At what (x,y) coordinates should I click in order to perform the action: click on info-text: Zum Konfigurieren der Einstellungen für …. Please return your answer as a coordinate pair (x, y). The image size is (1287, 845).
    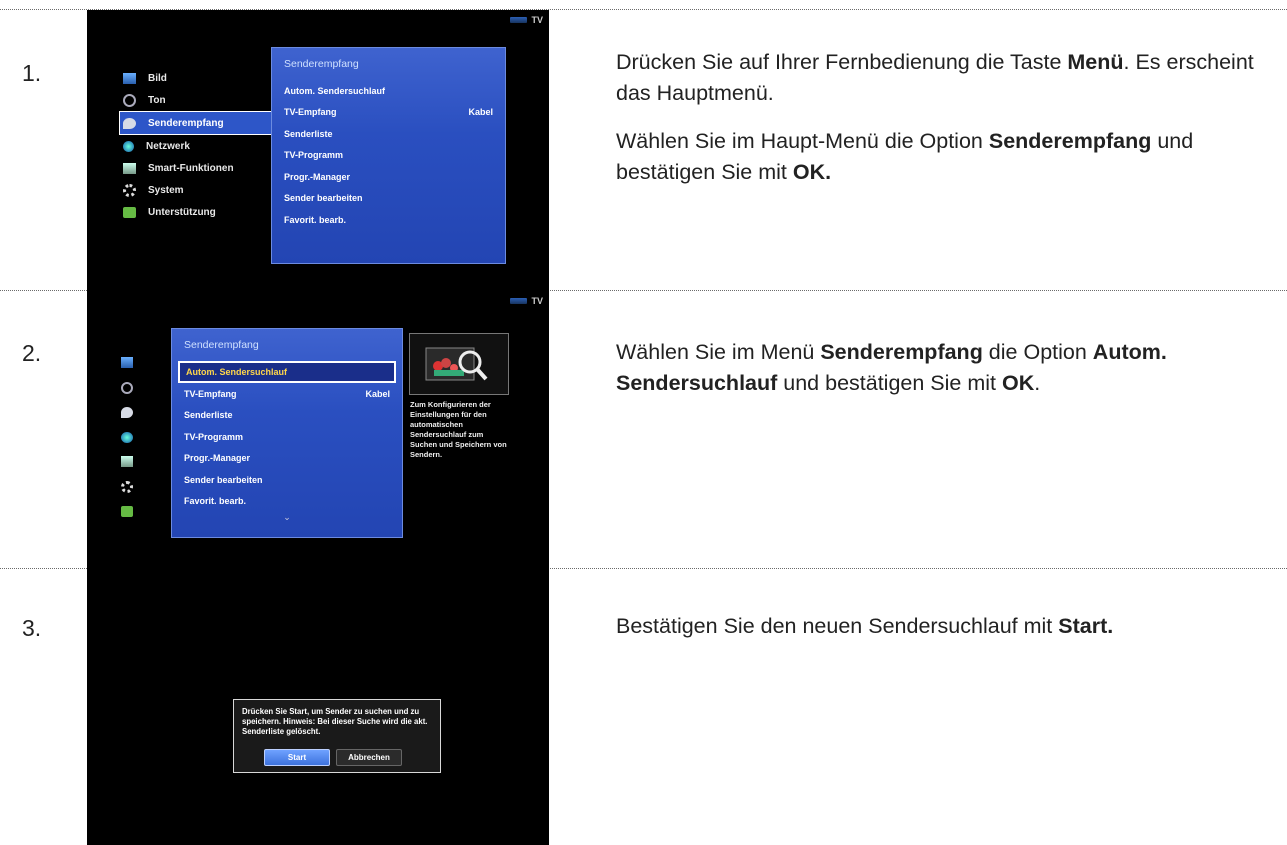
    Looking at the image, I should click on (458, 429).